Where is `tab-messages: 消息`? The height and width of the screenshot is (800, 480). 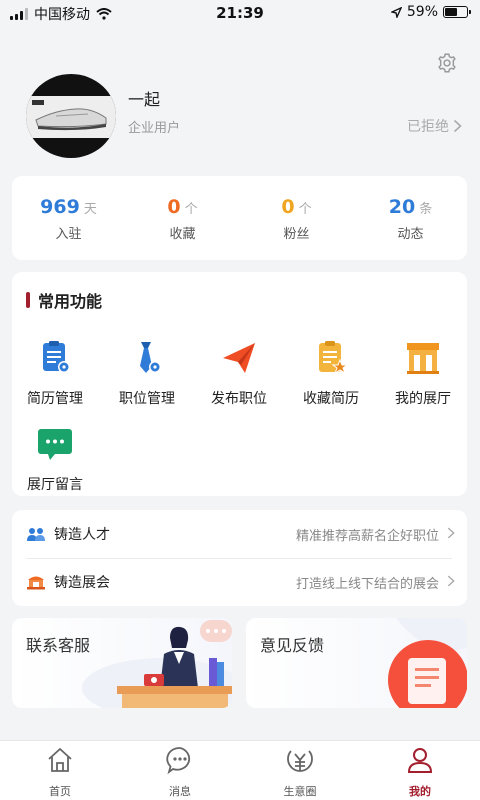 tab-messages: 消息 is located at coordinates (180, 772).